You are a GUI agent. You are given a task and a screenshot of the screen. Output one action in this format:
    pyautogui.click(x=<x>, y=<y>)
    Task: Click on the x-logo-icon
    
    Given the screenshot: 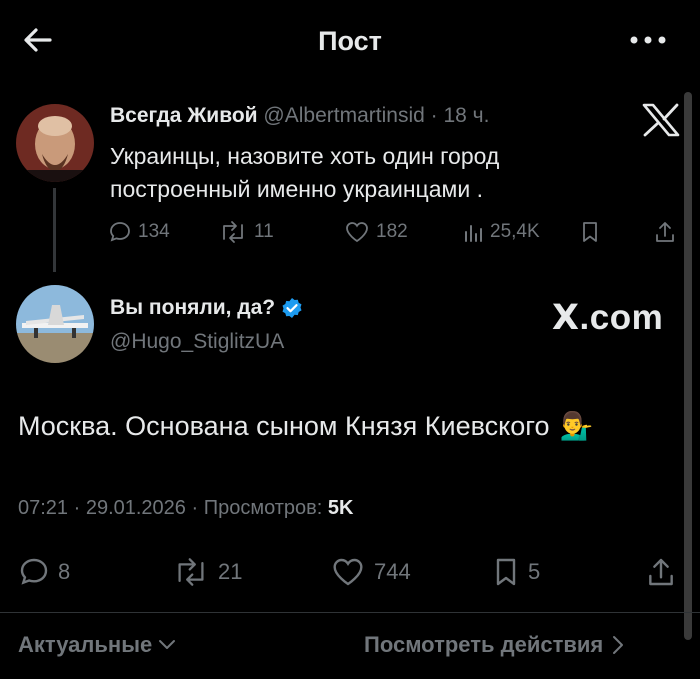 What is the action you would take?
    pyautogui.click(x=661, y=120)
    